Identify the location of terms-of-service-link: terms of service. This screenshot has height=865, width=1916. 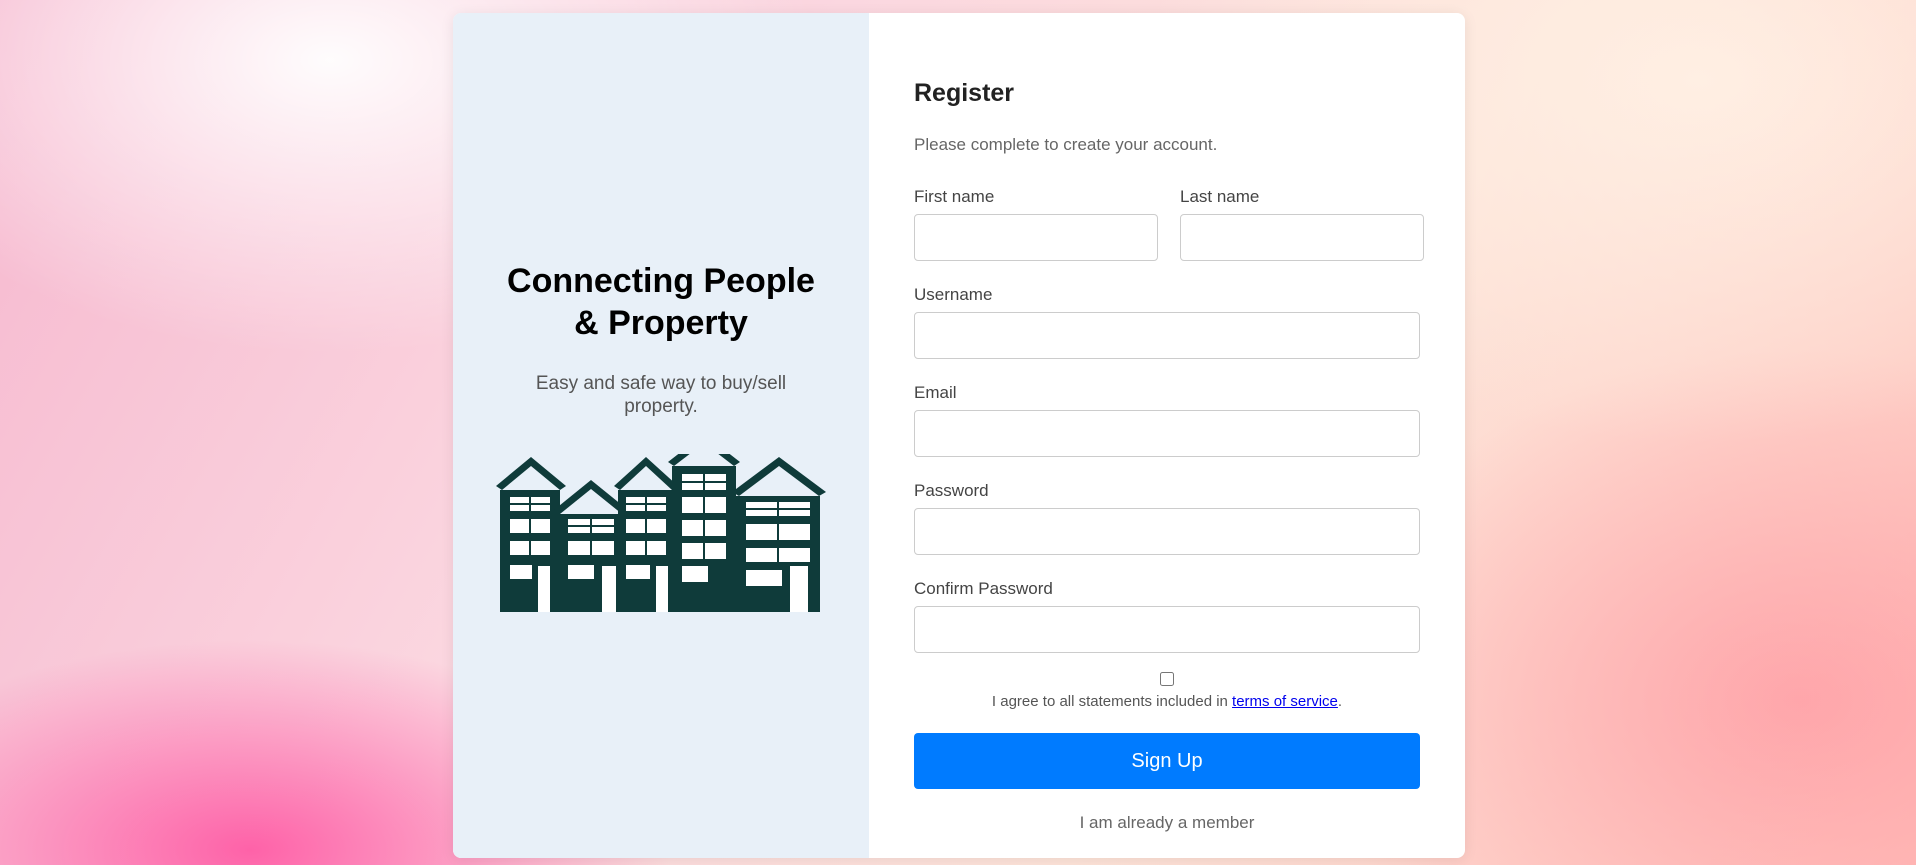
(1285, 701).